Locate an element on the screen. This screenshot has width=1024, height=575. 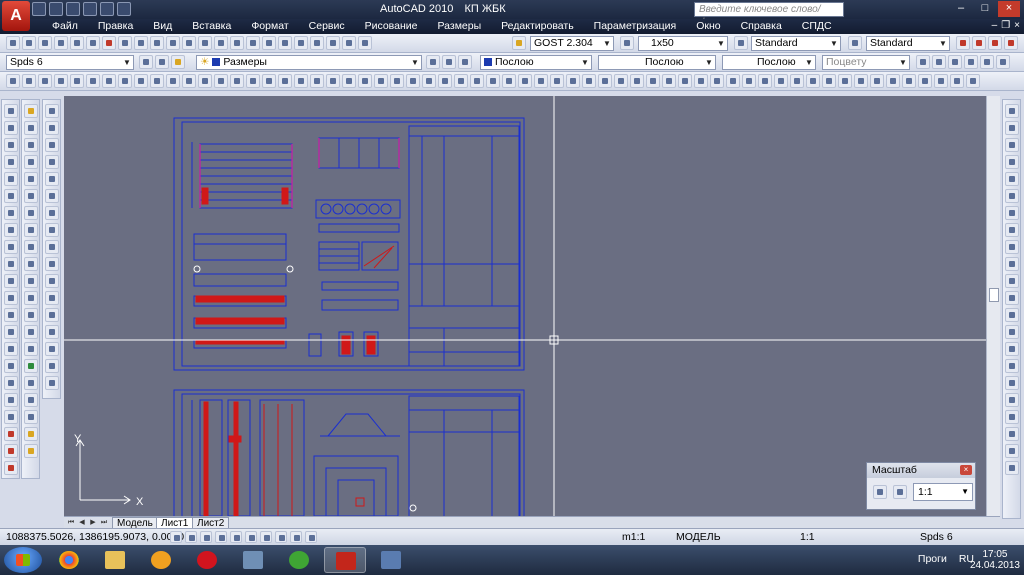
right-tool-03-icon is located at coordinates (1012, 145).